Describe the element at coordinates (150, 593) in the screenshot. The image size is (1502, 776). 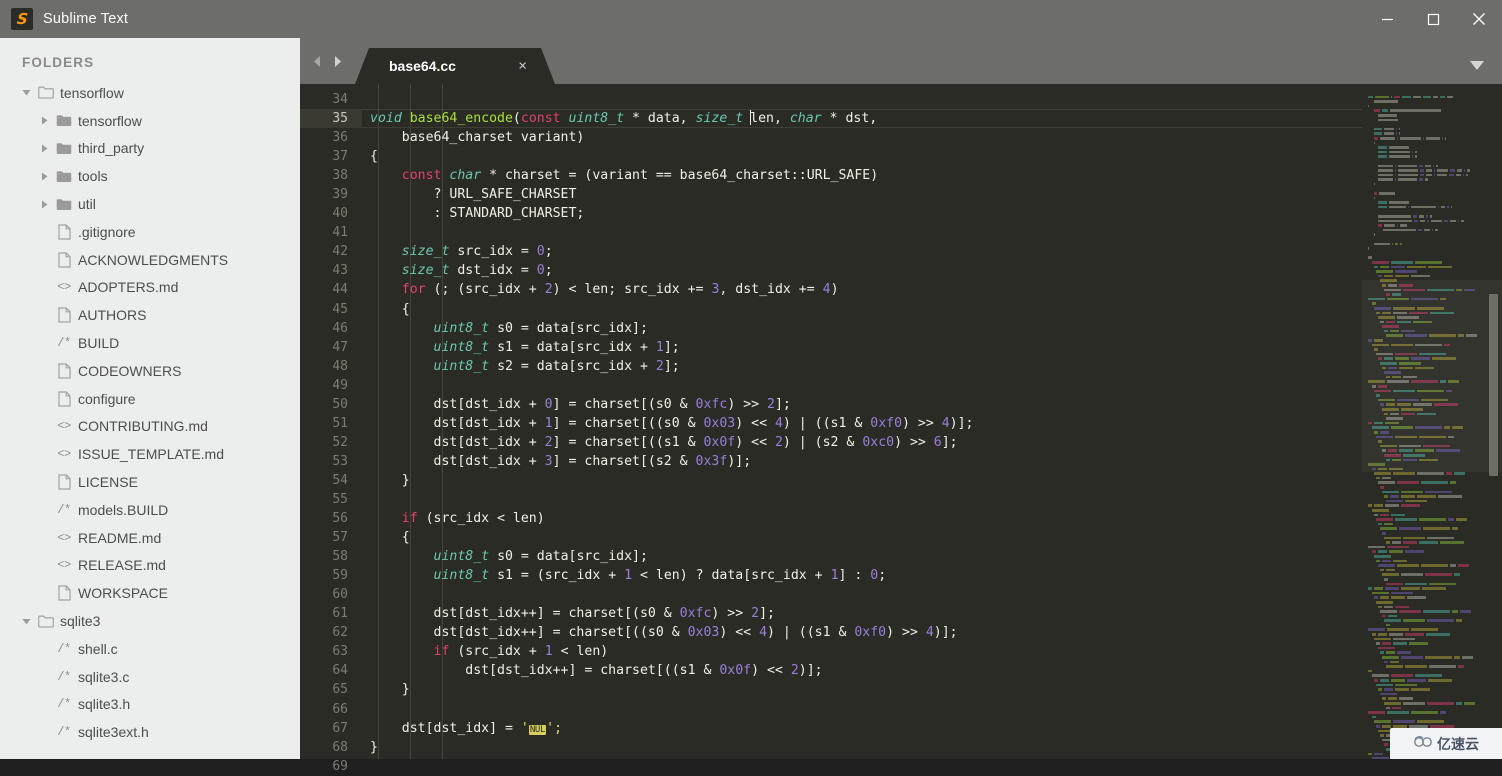
I see `sidebar-item-workspace: WORKSPACE` at that location.